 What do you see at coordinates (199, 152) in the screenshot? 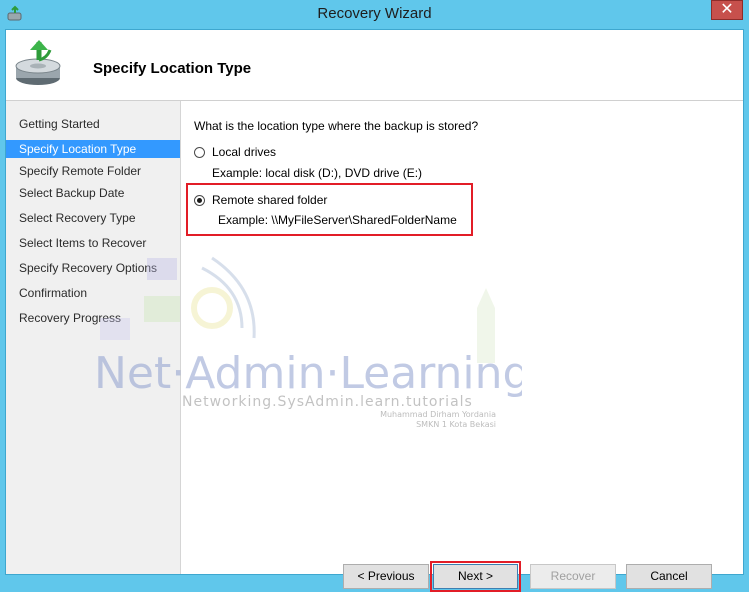
I see `local-drives-radio` at bounding box center [199, 152].